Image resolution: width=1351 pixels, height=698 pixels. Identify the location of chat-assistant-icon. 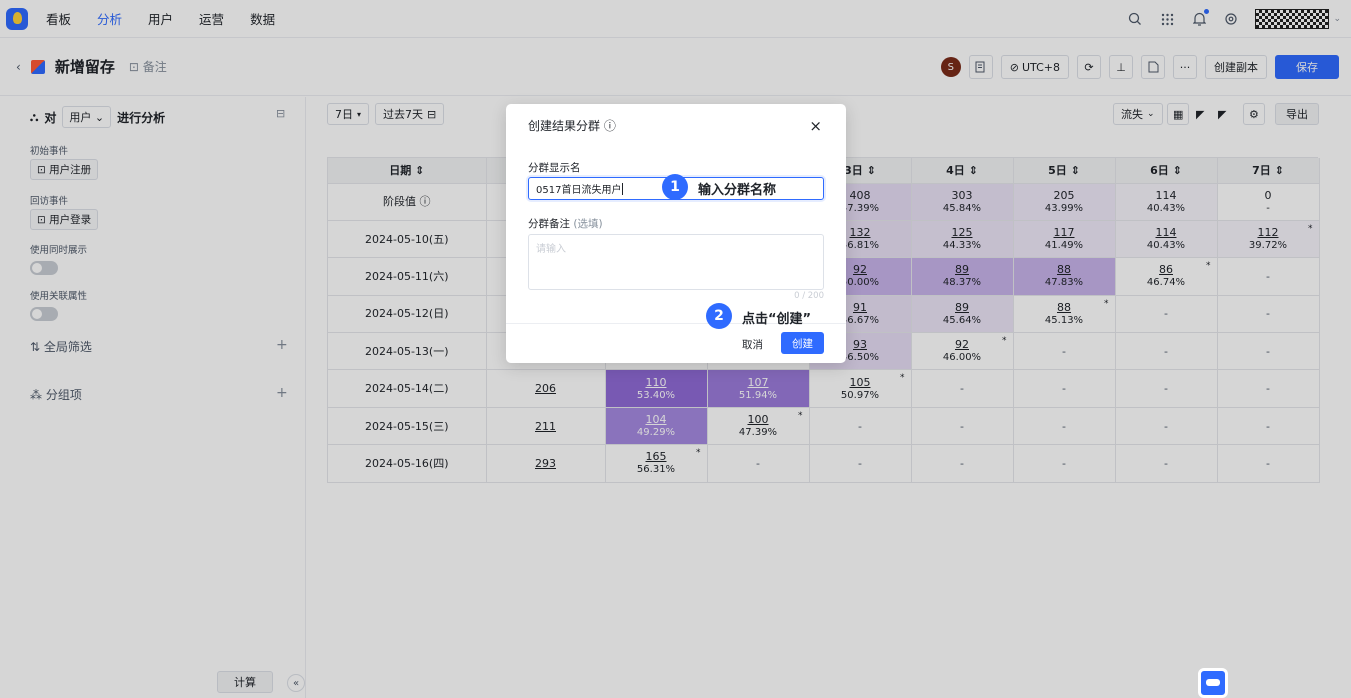
(1213, 683).